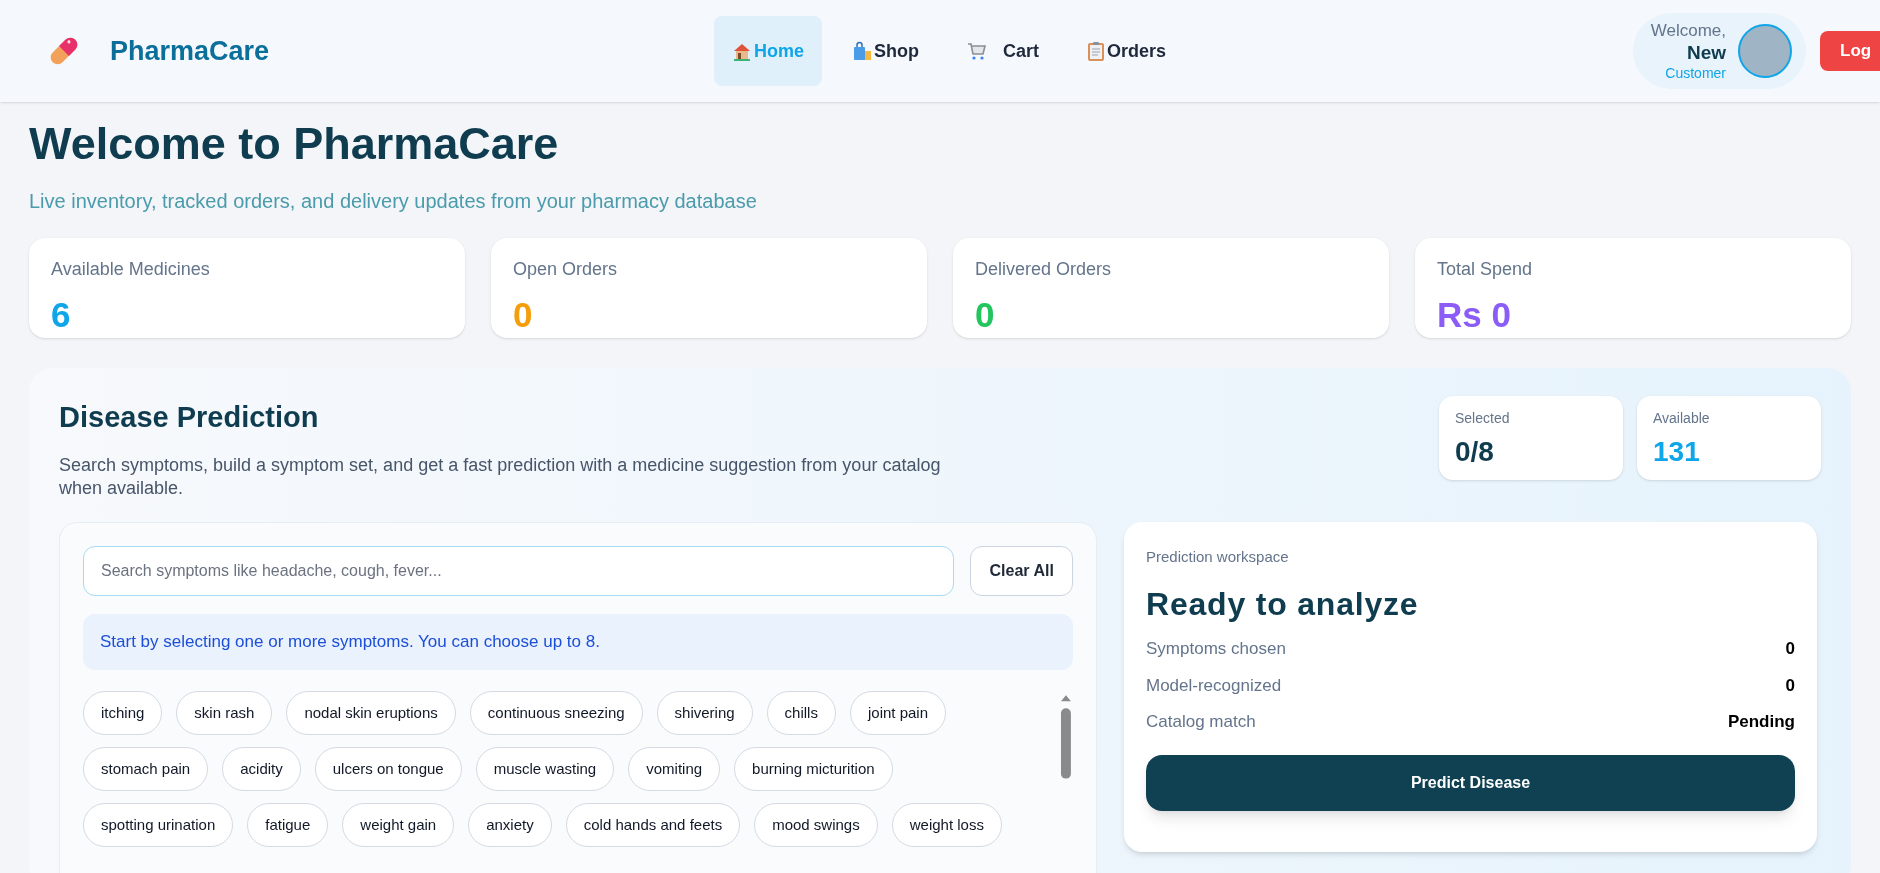  What do you see at coordinates (1096, 51) in the screenshot?
I see `clipboard-icon` at bounding box center [1096, 51].